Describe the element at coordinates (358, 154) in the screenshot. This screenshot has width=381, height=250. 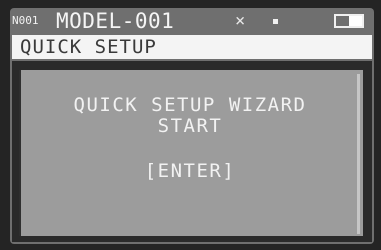
I see `scrollbar` at that location.